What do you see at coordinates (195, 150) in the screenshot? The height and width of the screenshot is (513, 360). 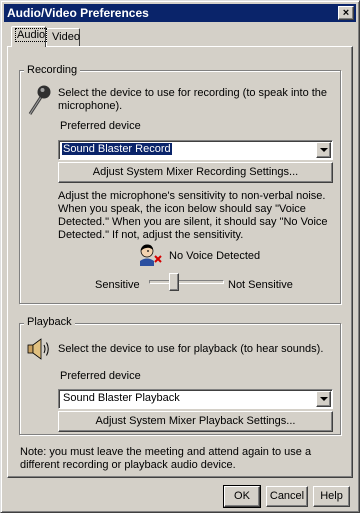 I see `recording-device-select: Sound Blaster Record` at bounding box center [195, 150].